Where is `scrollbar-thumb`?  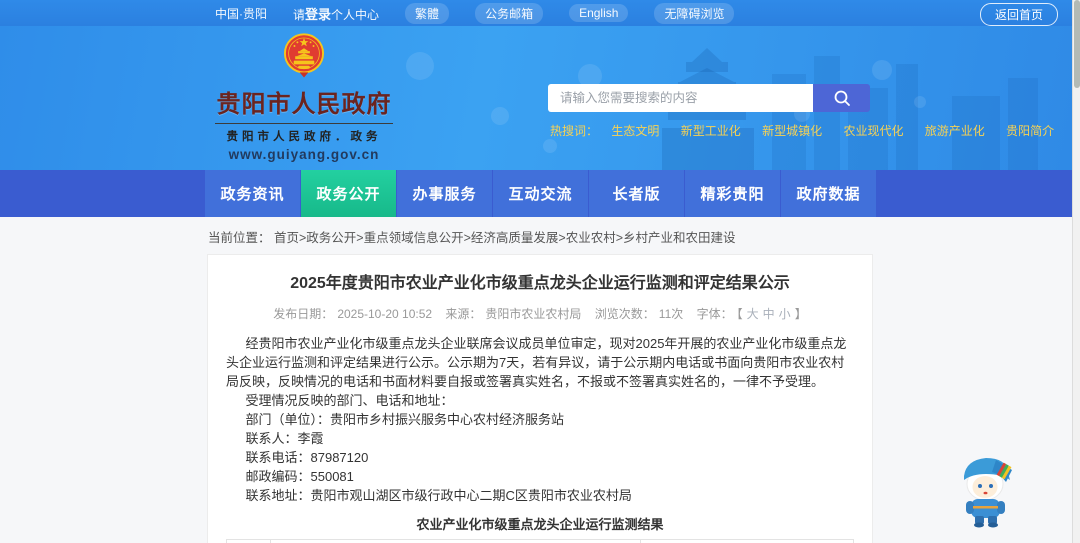
scrollbar-thumb is located at coordinates (1077, 44).